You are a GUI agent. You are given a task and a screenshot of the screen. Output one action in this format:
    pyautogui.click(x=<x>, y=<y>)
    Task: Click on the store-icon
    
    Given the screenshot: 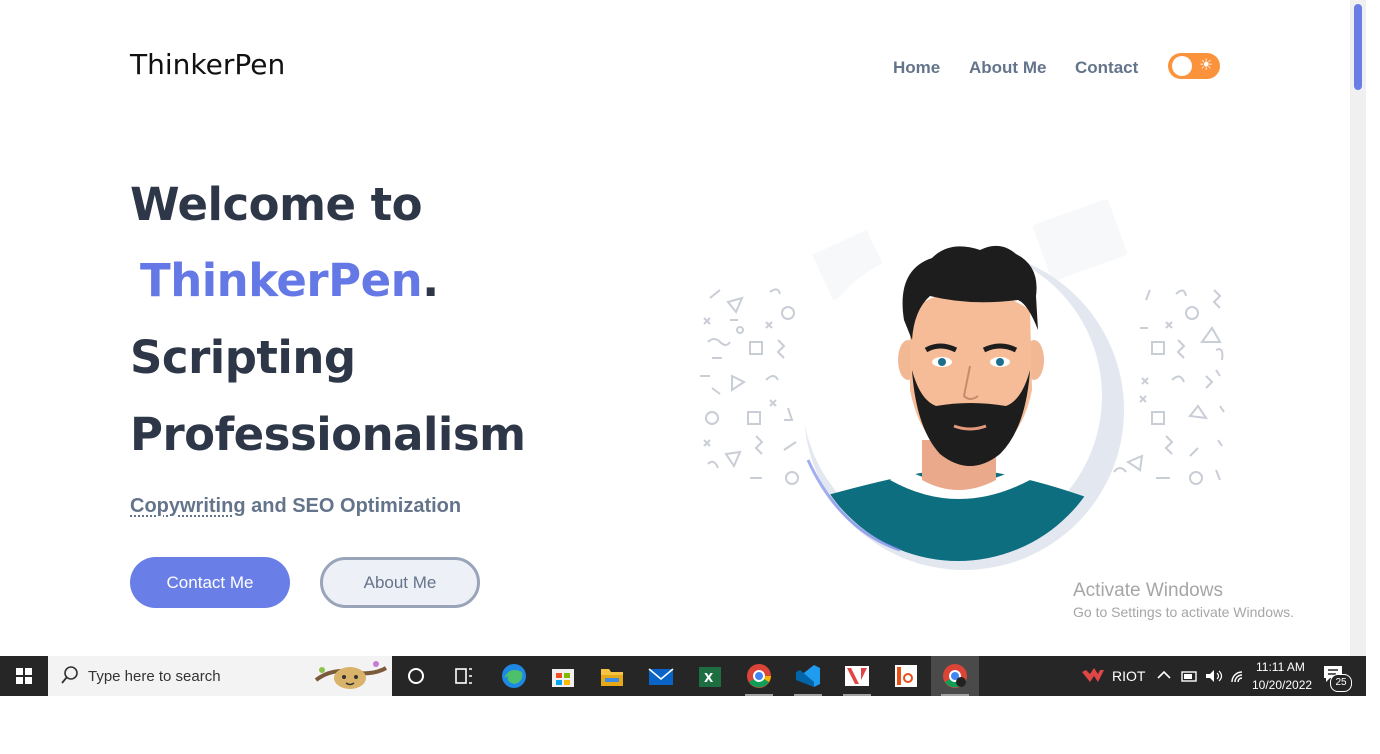 What is the action you would take?
    pyautogui.click(x=563, y=678)
    